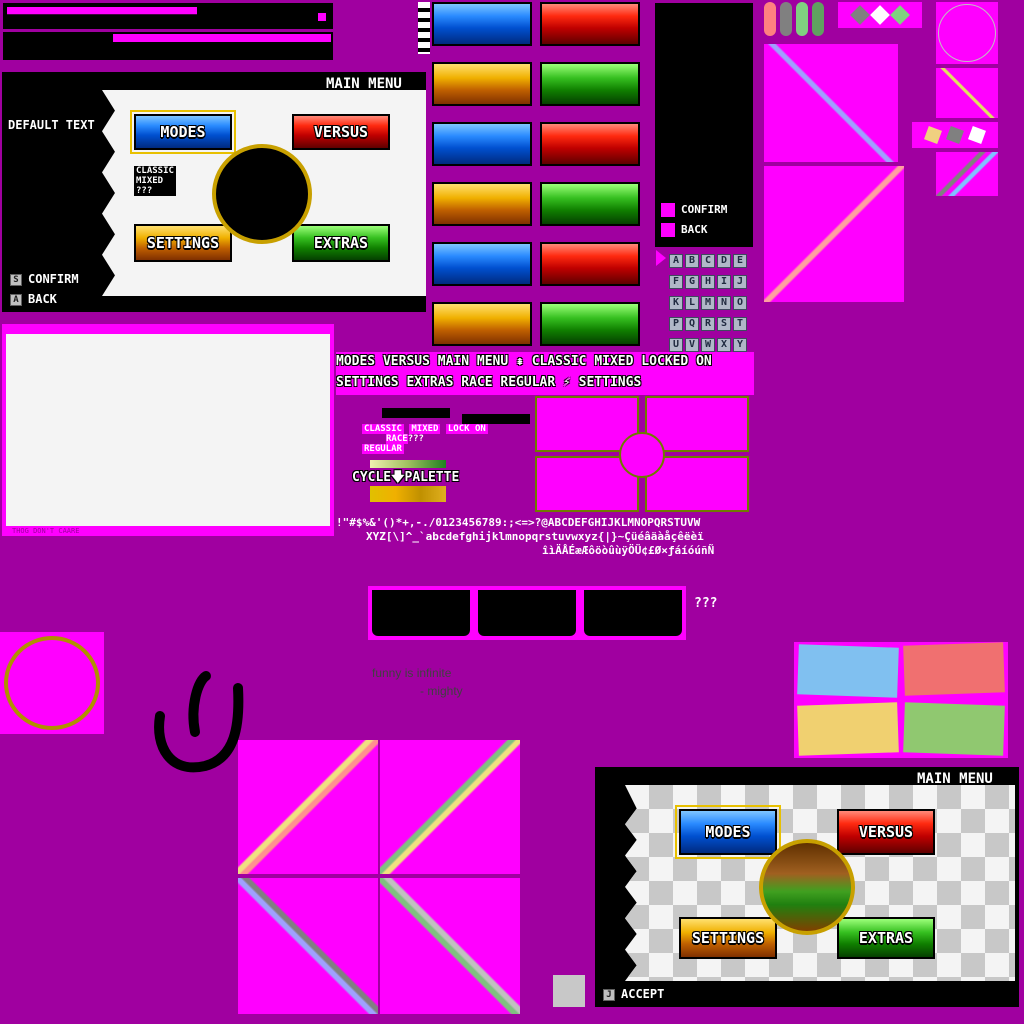 This screenshot has height=1024, width=1024. What do you see at coordinates (692, 324) in the screenshot?
I see `letter-key: Q` at bounding box center [692, 324].